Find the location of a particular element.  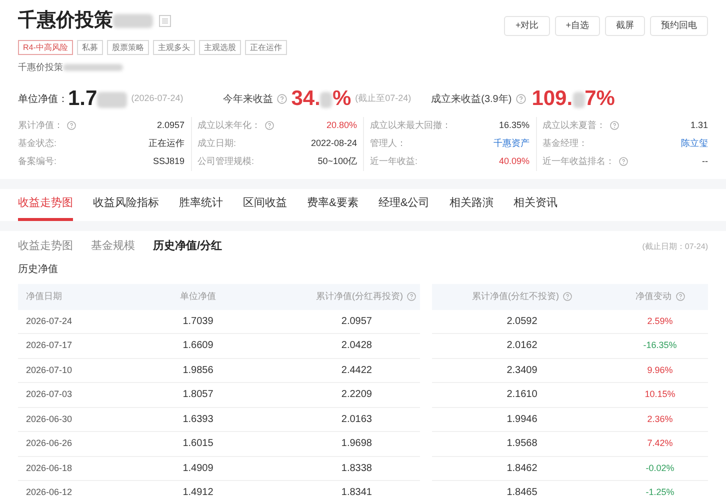

tag: 股票策略 is located at coordinates (127, 47).